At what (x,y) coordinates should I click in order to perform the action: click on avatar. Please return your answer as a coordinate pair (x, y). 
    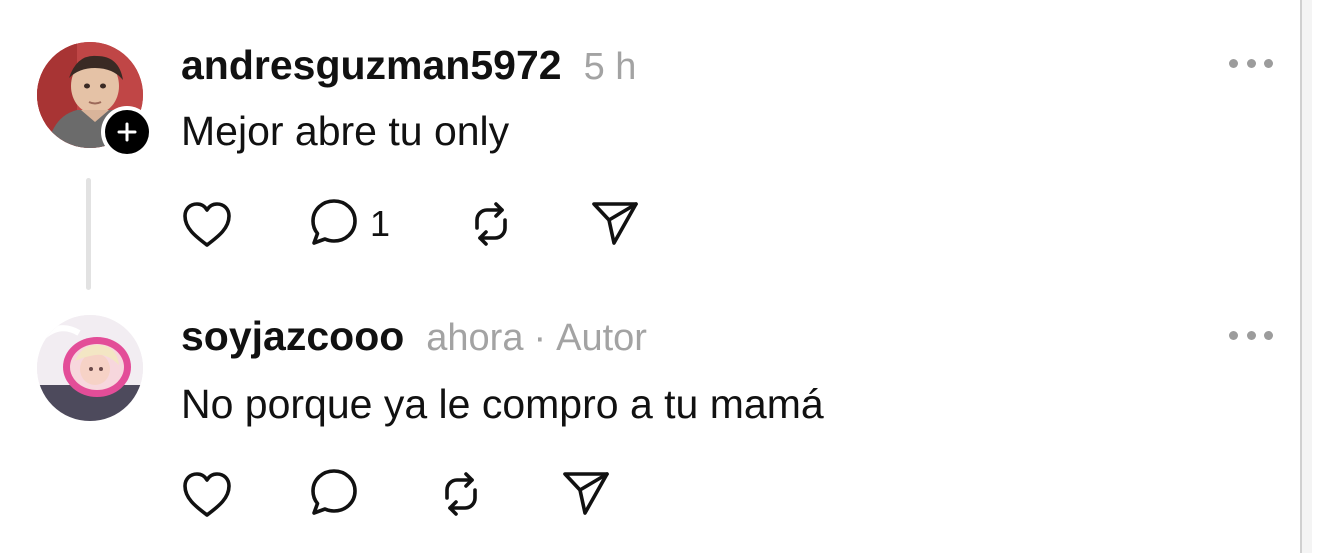
    Looking at the image, I should click on (90, 368).